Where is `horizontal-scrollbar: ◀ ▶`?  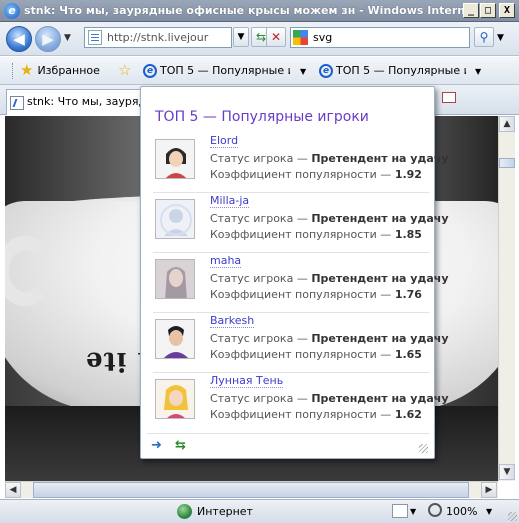
horizontal-scrollbar: ◀ ▶ is located at coordinates (251, 489).